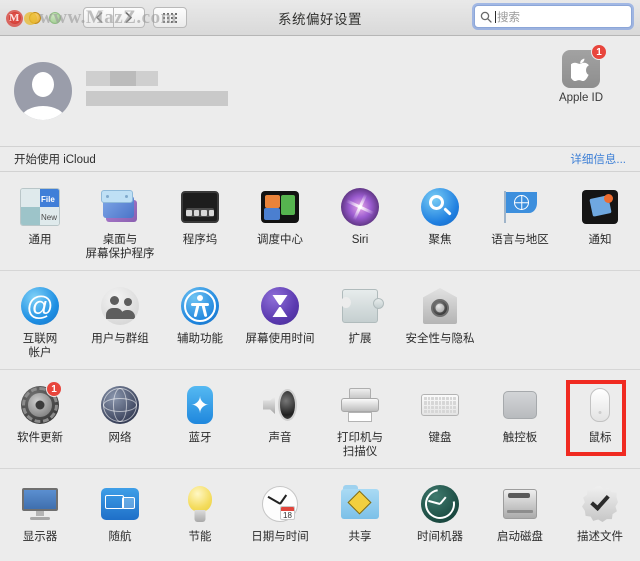  What do you see at coordinates (54, 389) in the screenshot?
I see `notification-badge: 1` at bounding box center [54, 389].